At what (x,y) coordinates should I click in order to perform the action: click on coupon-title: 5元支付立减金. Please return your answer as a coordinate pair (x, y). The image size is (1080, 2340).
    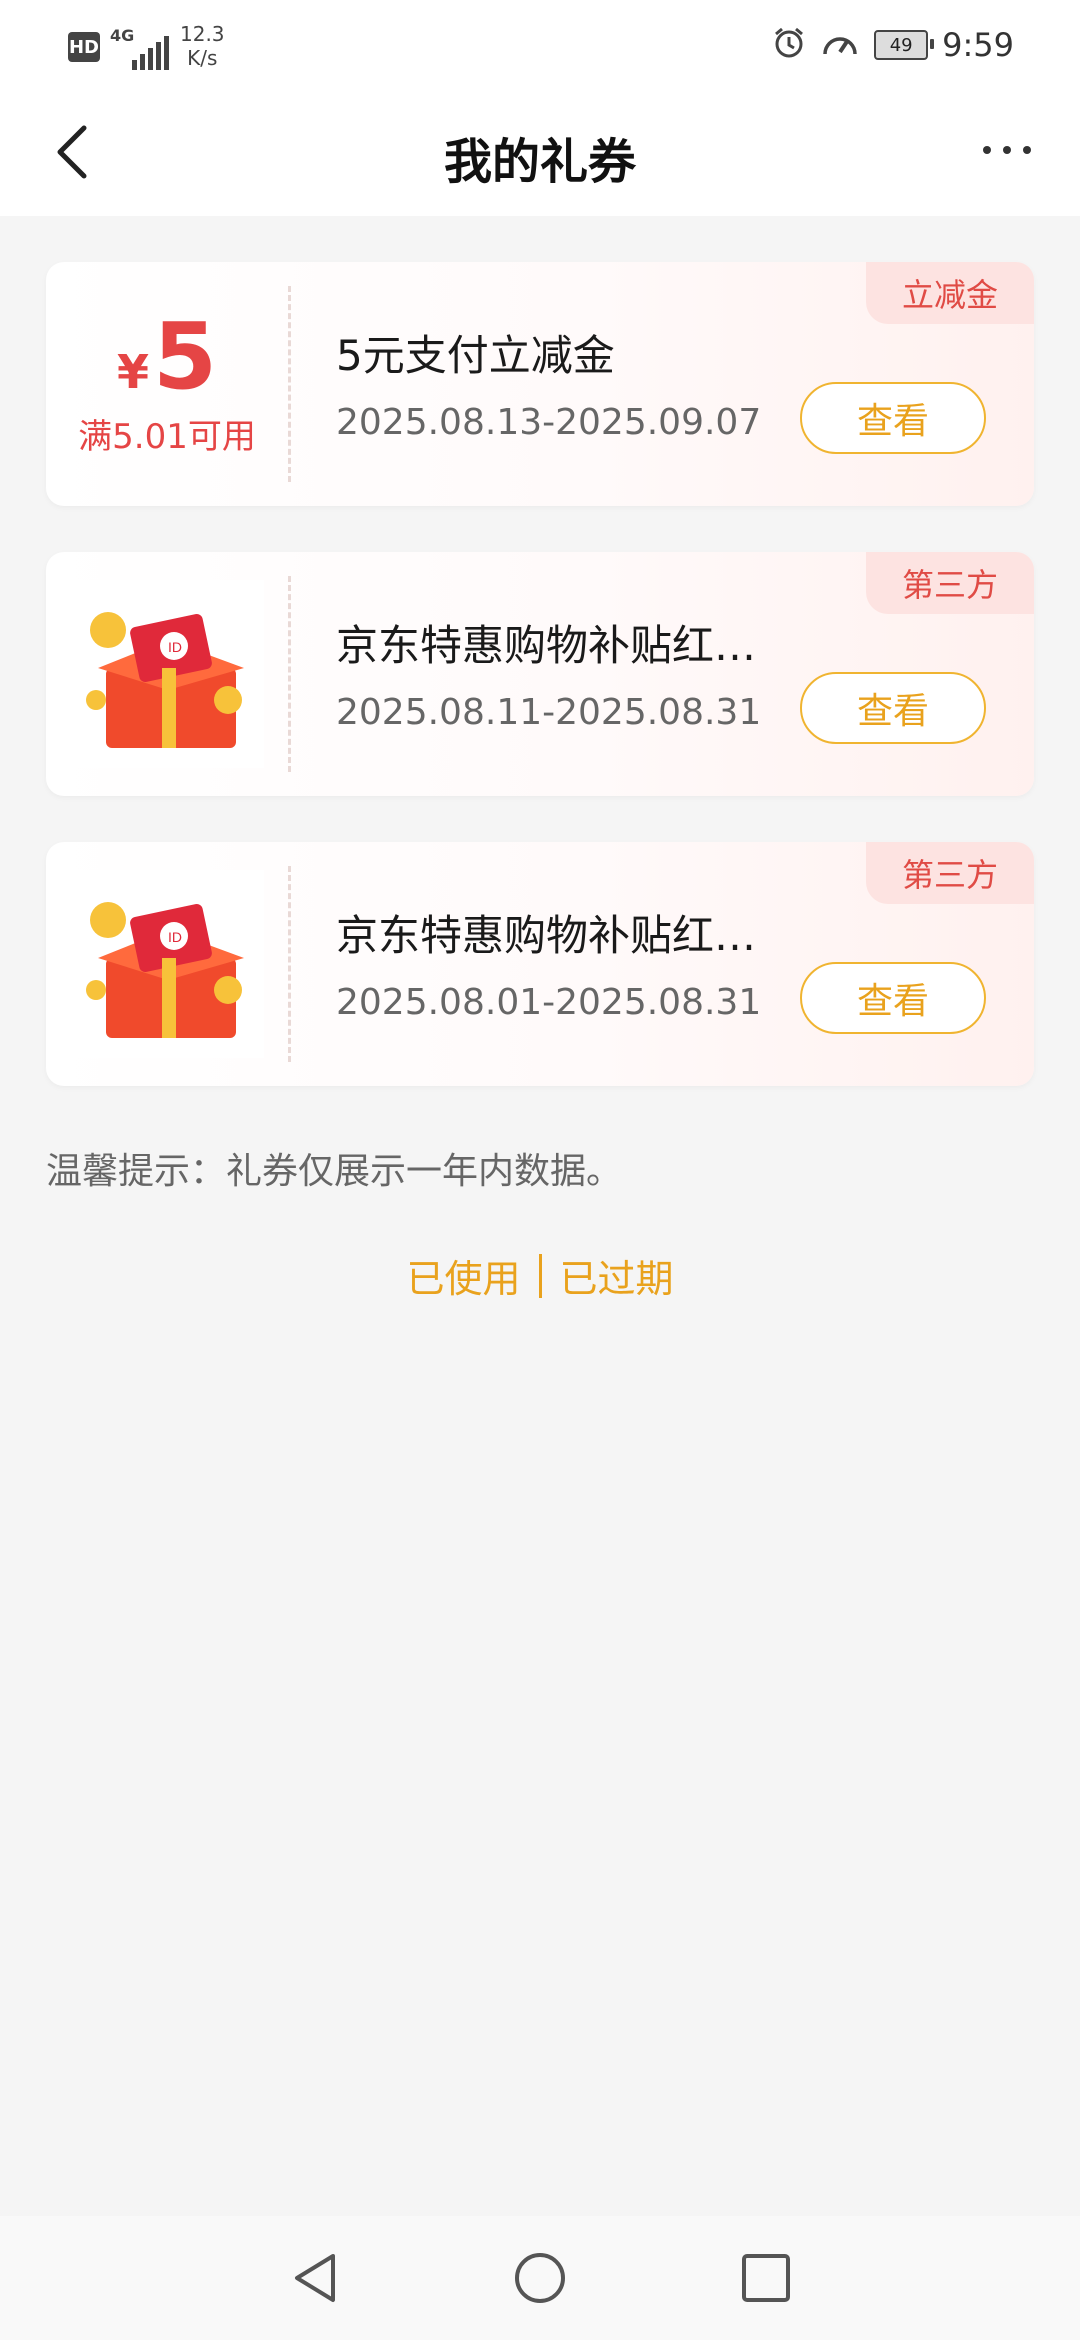
    Looking at the image, I should click on (475, 355).